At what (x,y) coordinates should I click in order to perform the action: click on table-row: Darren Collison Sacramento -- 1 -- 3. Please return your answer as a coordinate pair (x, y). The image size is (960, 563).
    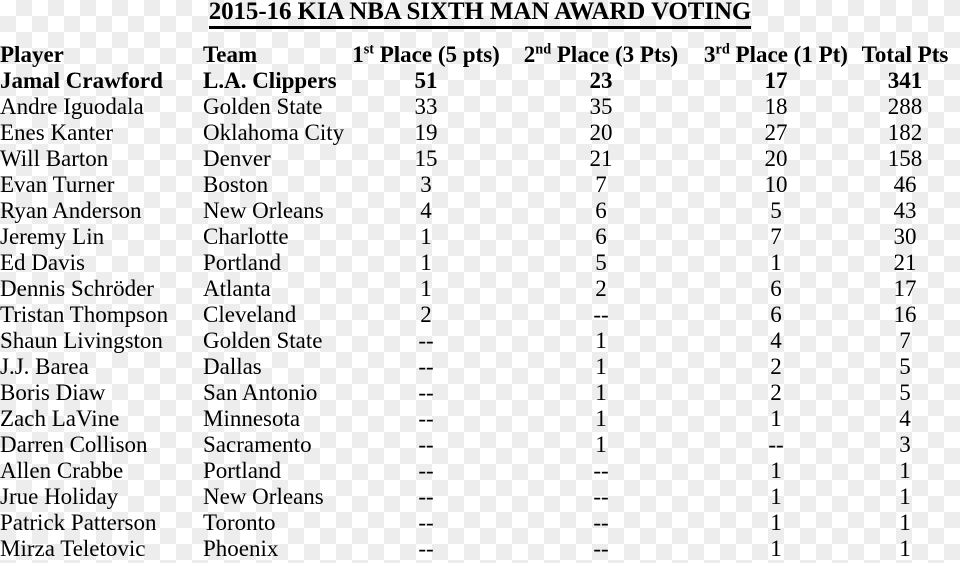
    Looking at the image, I should click on (480, 445).